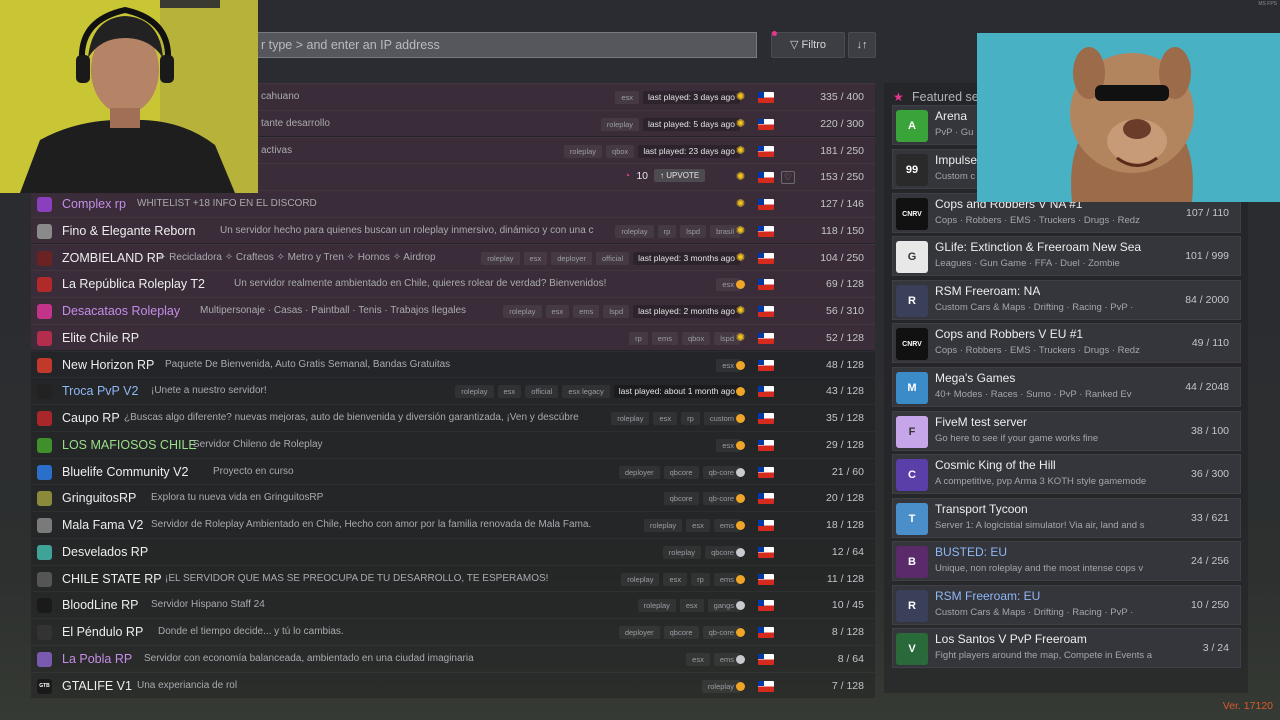 The height and width of the screenshot is (720, 1280). Describe the element at coordinates (680, 176) in the screenshot. I see `upvote-button: ↑ UPVOTE` at that location.